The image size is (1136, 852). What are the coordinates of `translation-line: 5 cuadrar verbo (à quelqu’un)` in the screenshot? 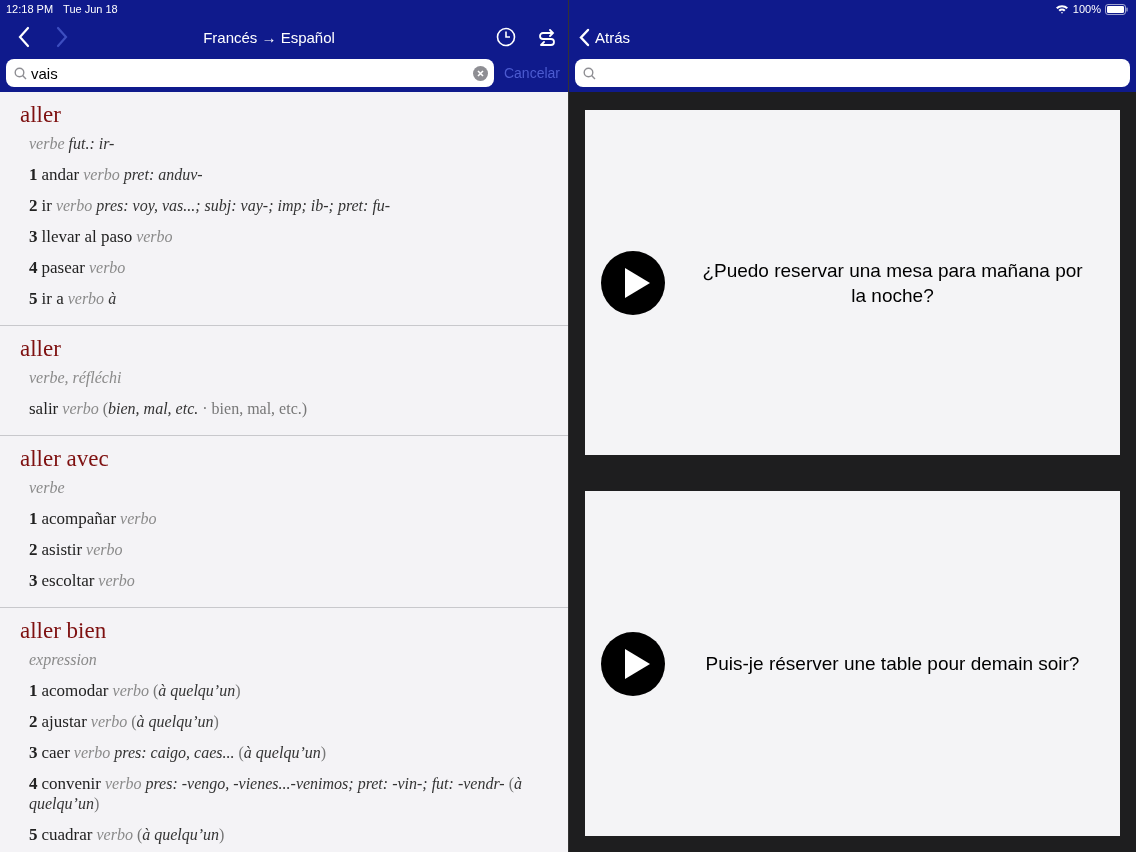 It's located at (288, 835).